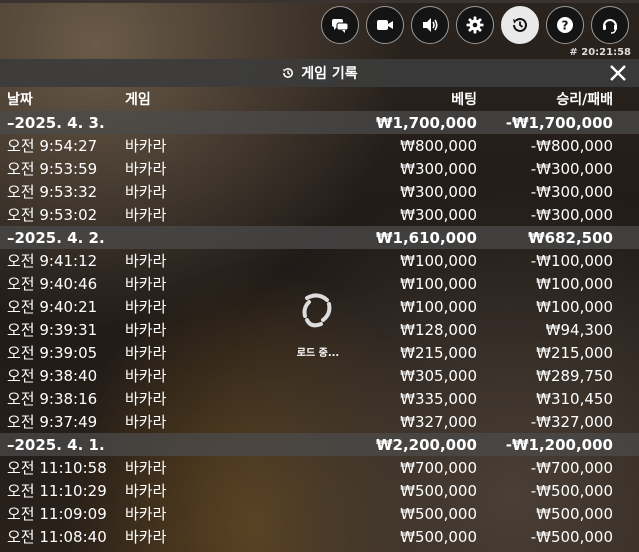  I want to click on group-bet-total: ₩2,200,000, so click(426, 444).